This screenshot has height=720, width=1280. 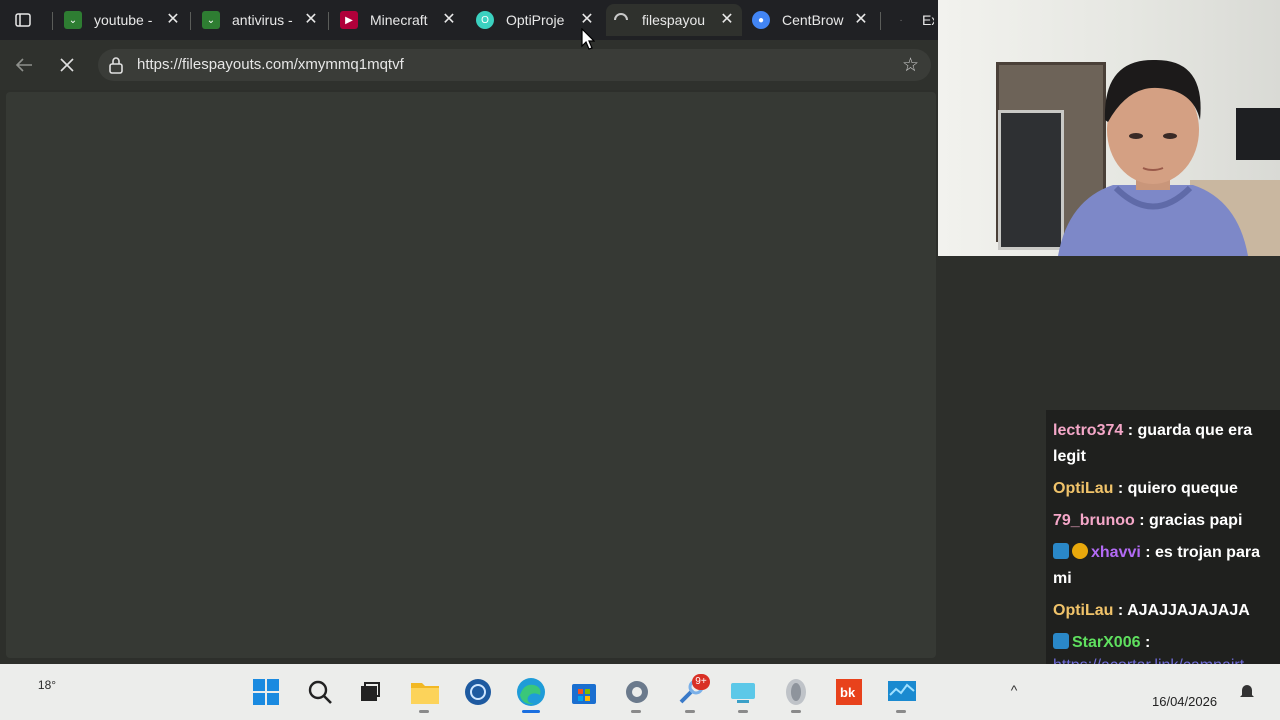 I want to click on chat-message: OptiLau : AJAJJAJAJAJA, so click(x=1151, y=610).